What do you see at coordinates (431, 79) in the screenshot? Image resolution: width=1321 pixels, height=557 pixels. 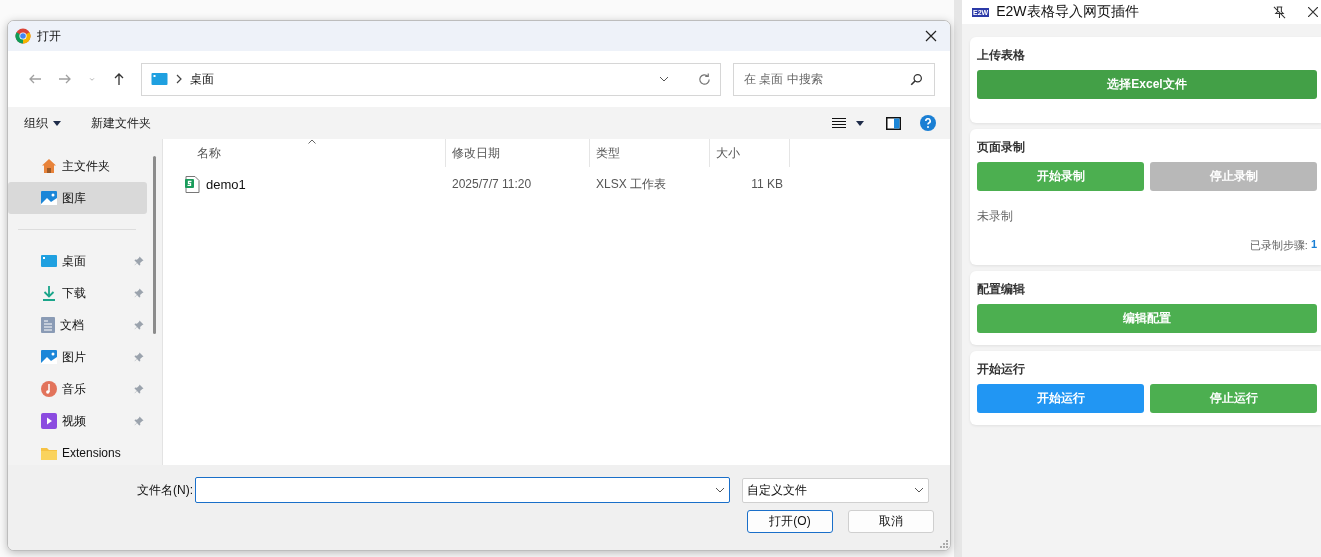 I see `address-bar: 桌面` at bounding box center [431, 79].